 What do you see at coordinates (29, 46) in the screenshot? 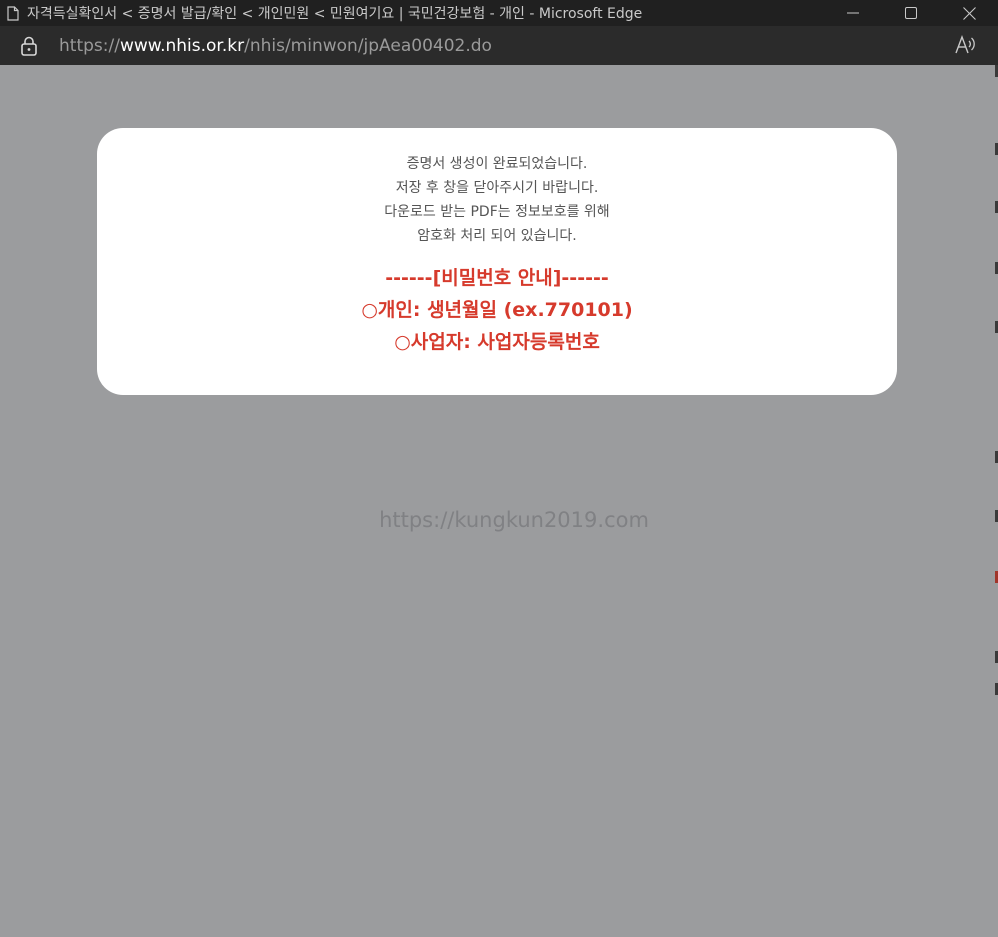
I see `lock-icon` at bounding box center [29, 46].